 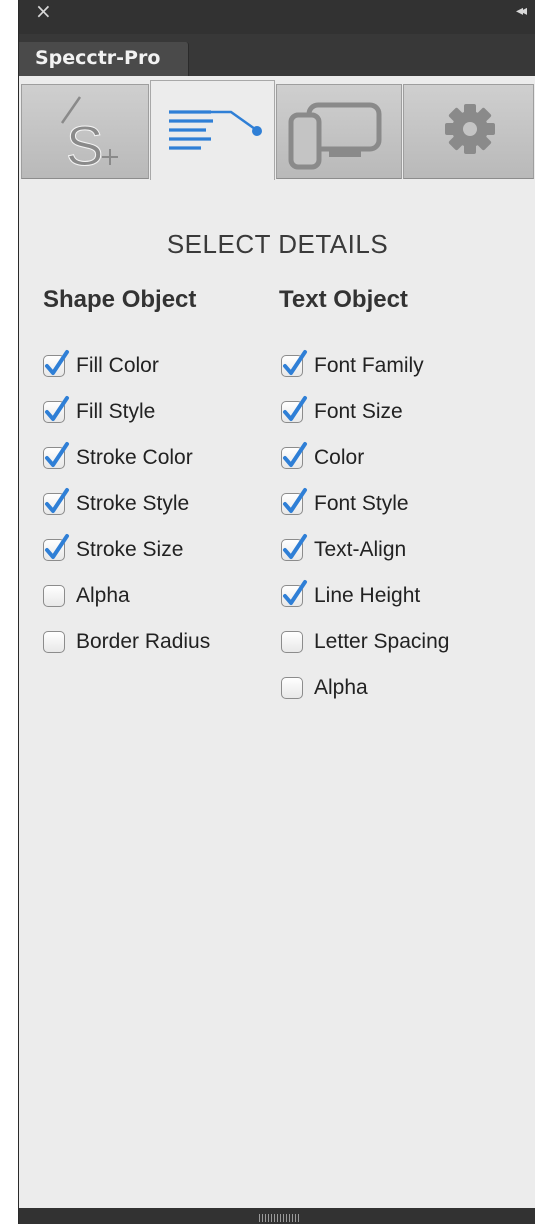 What do you see at coordinates (116, 411) in the screenshot?
I see `checkbox-label: Fill Style` at bounding box center [116, 411].